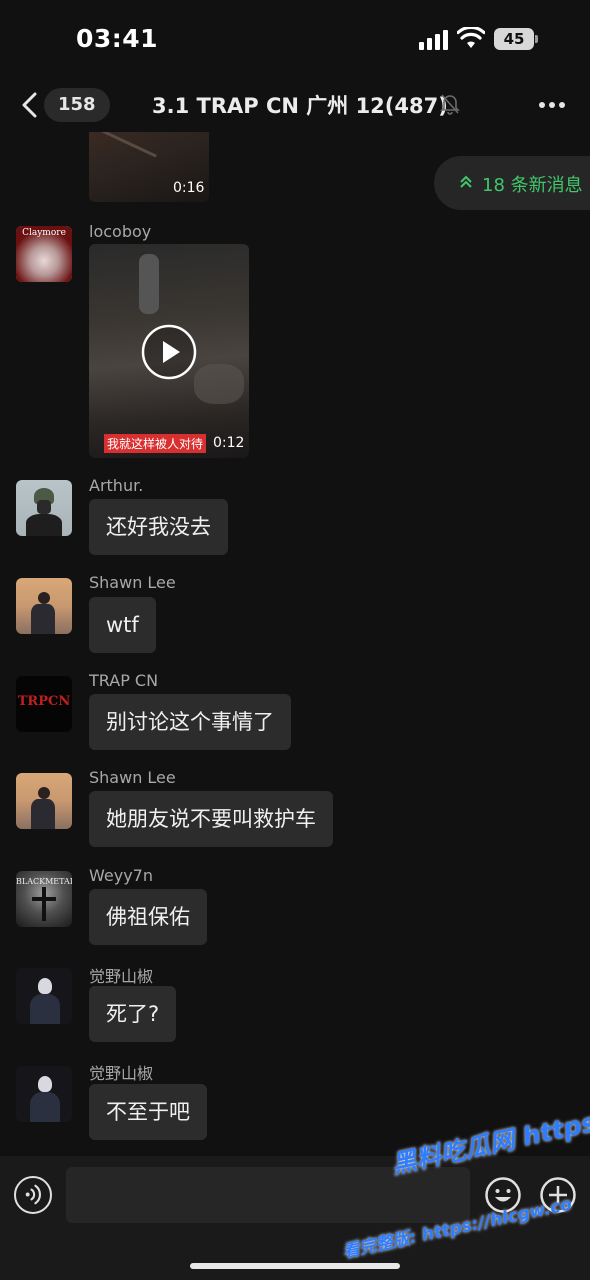 This screenshot has width=590, height=1280. I want to click on back-button: 158, so click(64, 105).